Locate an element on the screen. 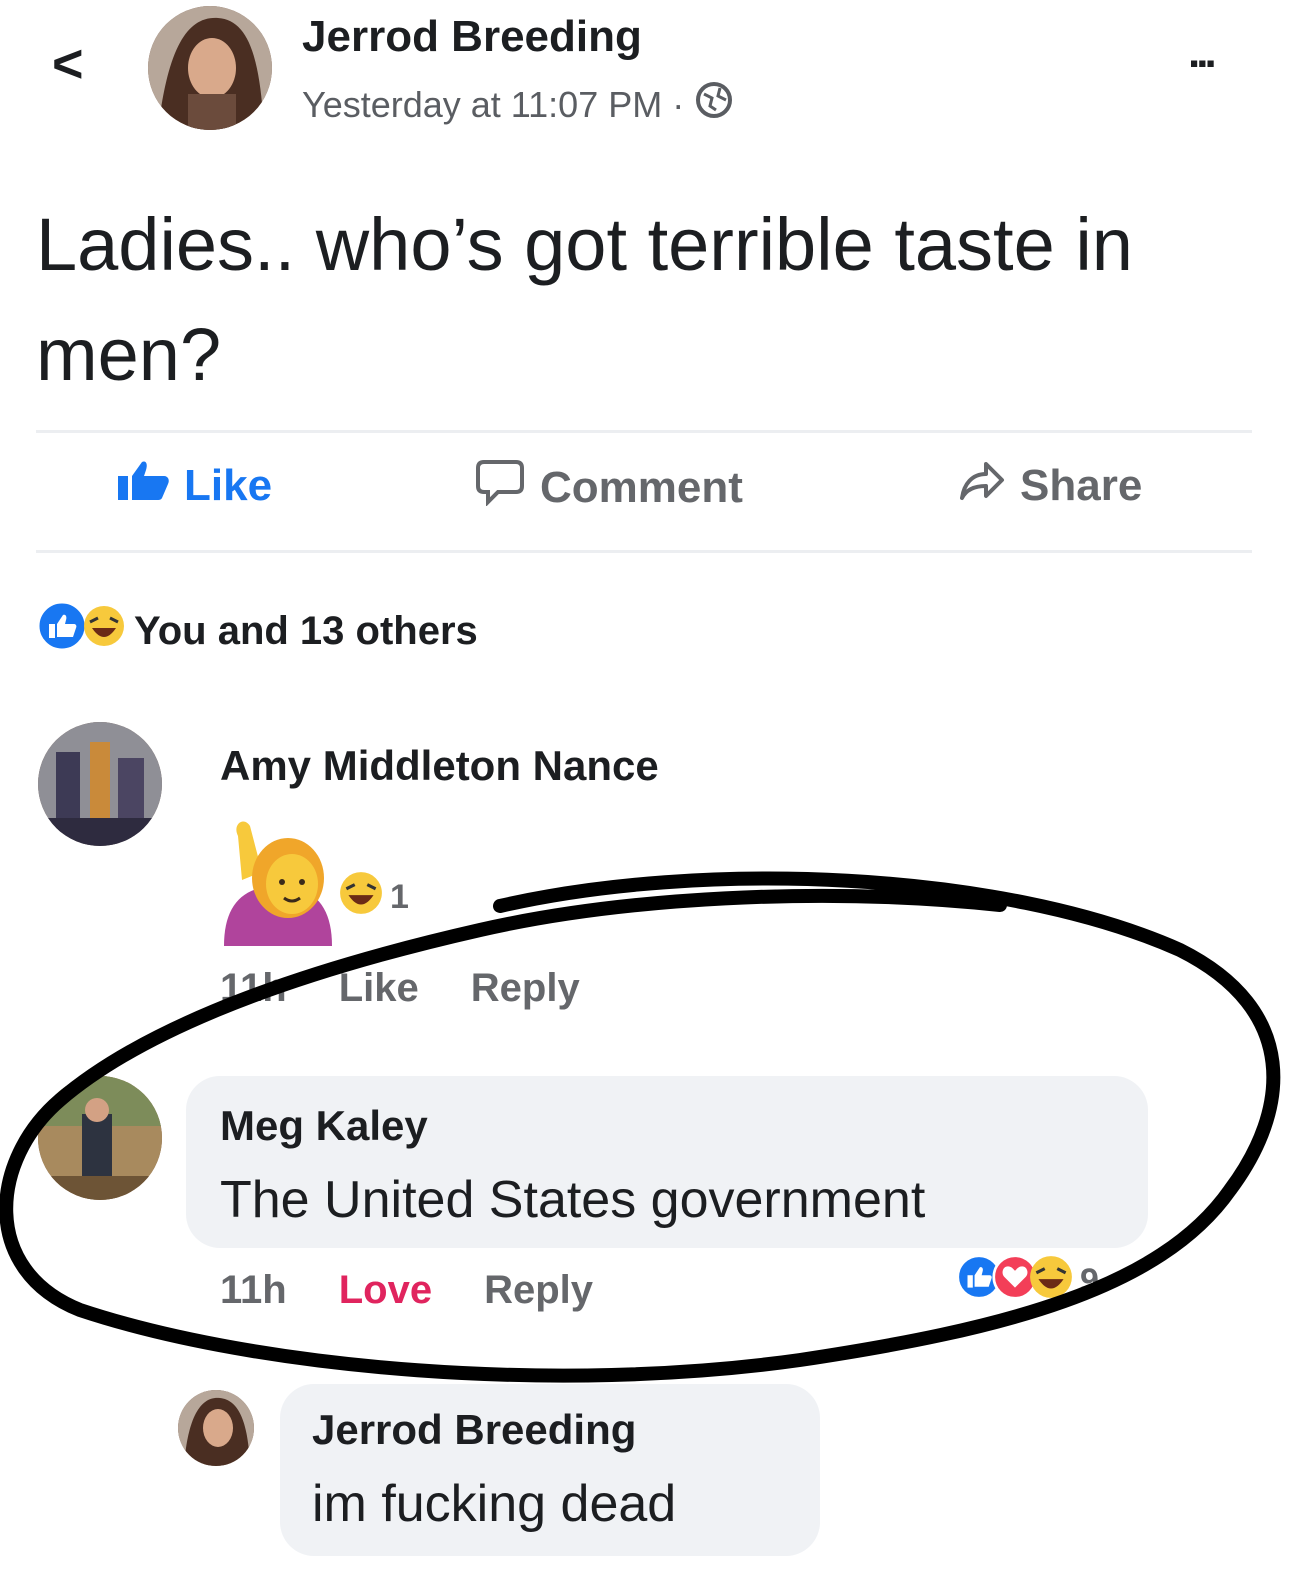  reaction-summary: You and 13 others is located at coordinates (257, 631).